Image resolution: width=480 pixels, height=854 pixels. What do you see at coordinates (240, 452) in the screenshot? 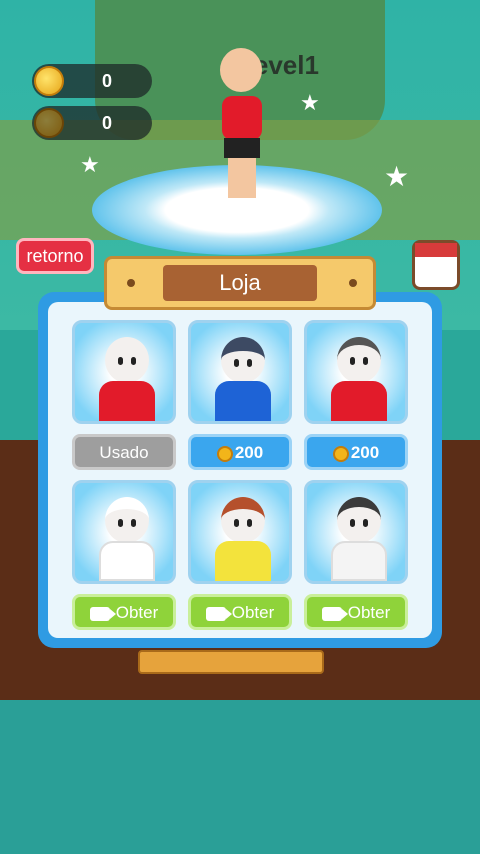
I see `buy-button-blue-shirt: 200` at bounding box center [240, 452].